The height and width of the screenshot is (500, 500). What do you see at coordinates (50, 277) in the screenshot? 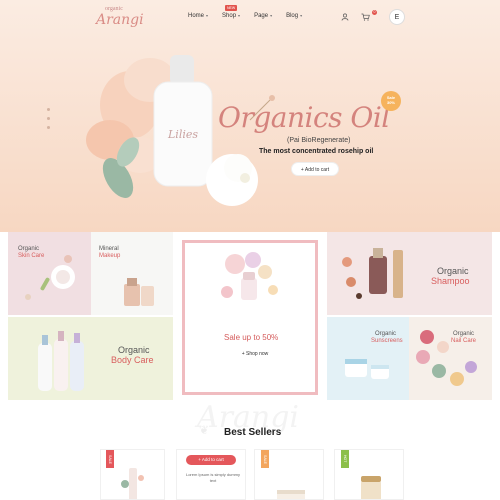
I see `skin-care-artwork` at bounding box center [50, 277].